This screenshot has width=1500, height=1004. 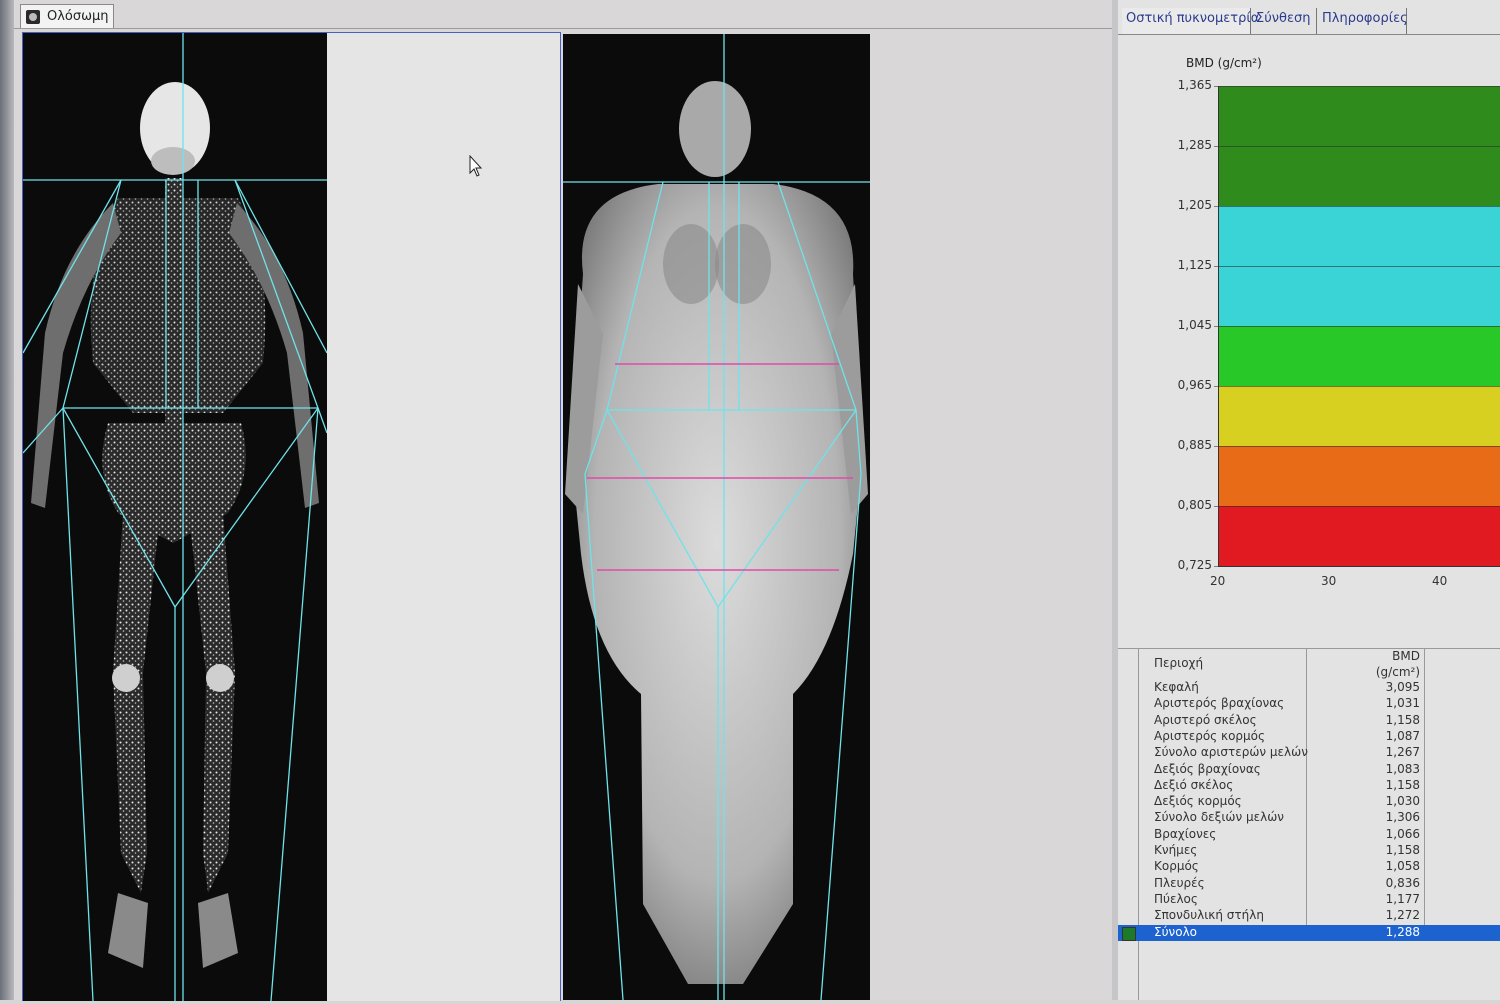 What do you see at coordinates (1402, 768) in the screenshot?
I see `row-bmd-value: 1,083` at bounding box center [1402, 768].